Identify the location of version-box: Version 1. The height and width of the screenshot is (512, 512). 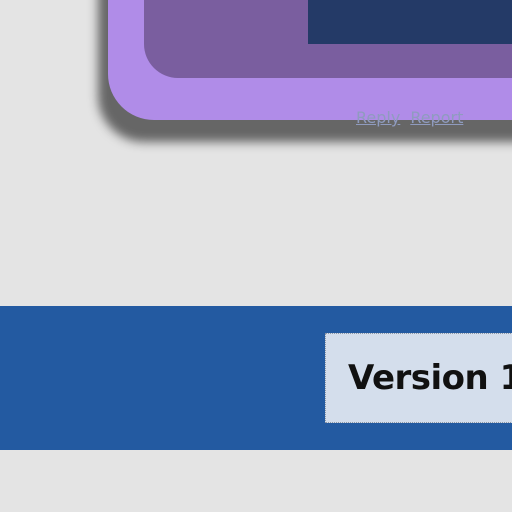
(418, 378).